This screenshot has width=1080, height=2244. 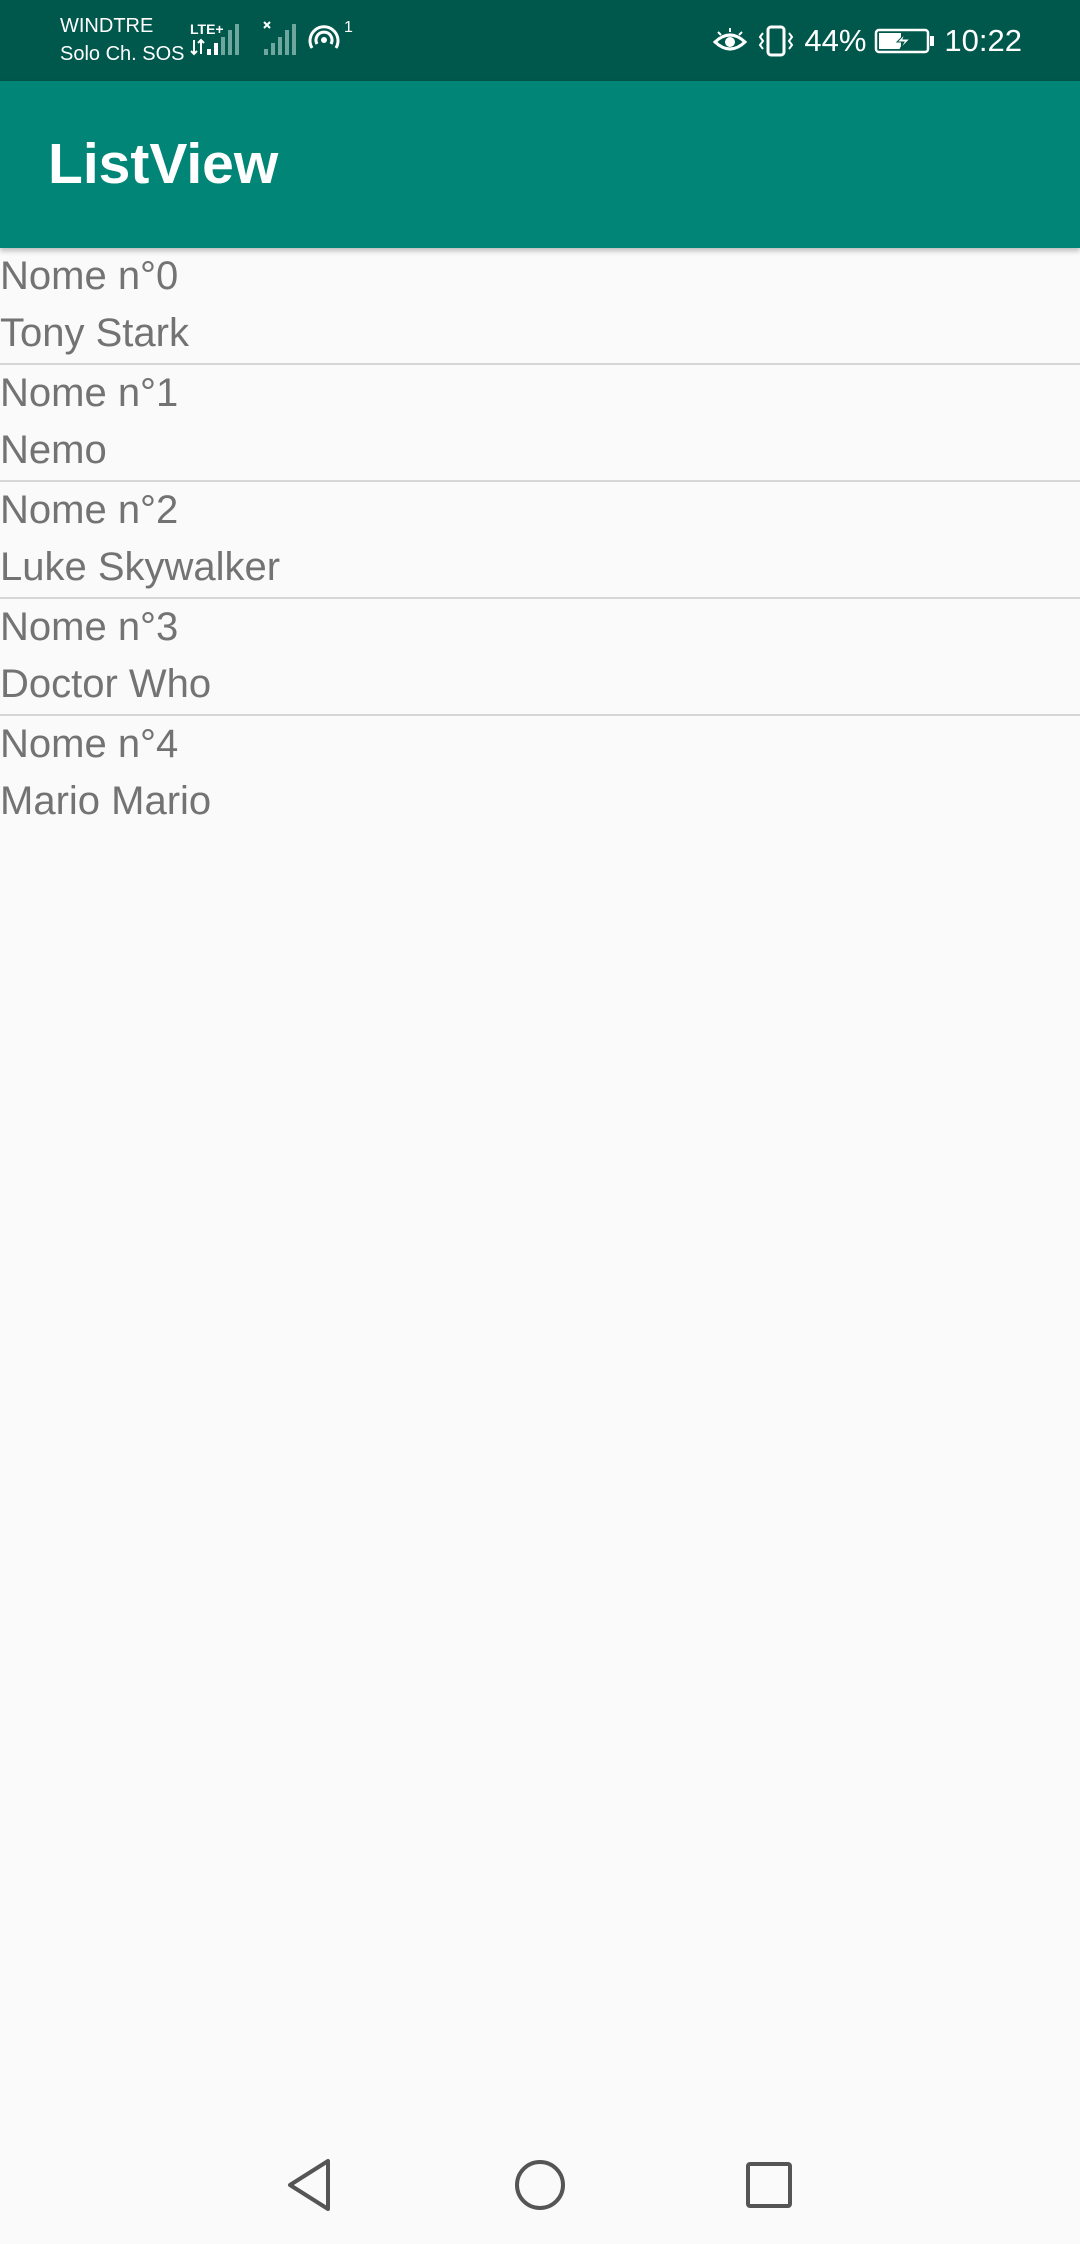 I want to click on list-item-subtitle: Nemo, so click(x=53, y=450).